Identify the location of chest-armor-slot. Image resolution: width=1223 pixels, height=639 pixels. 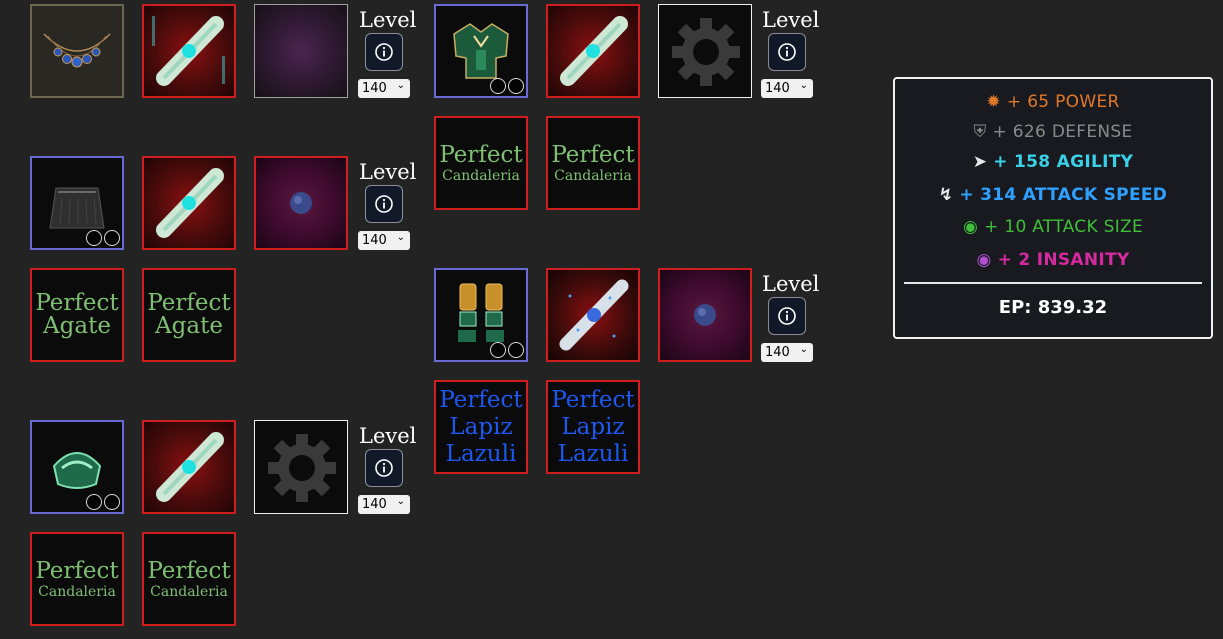
(481, 51).